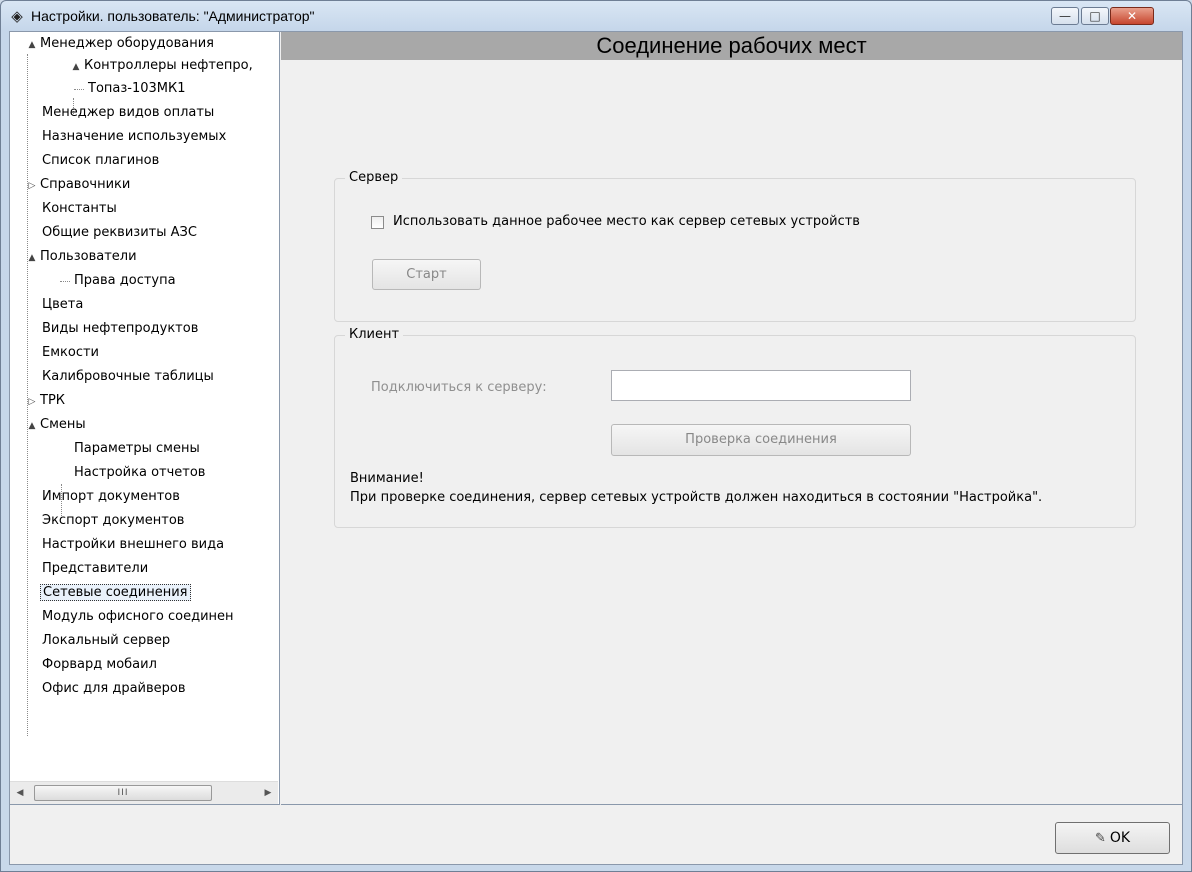  What do you see at coordinates (107, 521) in the screenshot?
I see `tree-item-export-docs: Экспорт документов` at bounding box center [107, 521].